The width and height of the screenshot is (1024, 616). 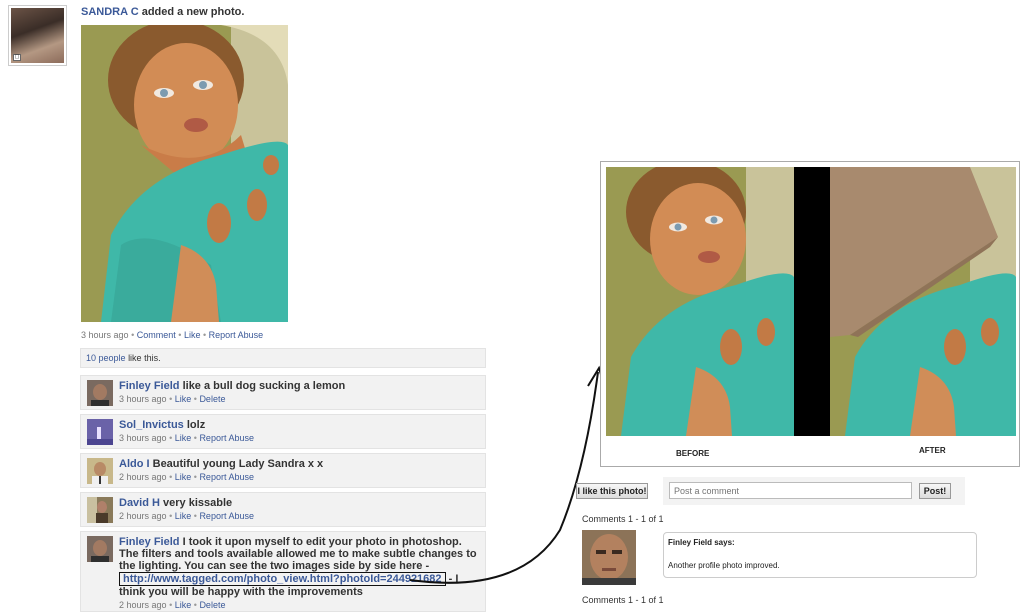 I want to click on post-photo, so click(x=184, y=173).